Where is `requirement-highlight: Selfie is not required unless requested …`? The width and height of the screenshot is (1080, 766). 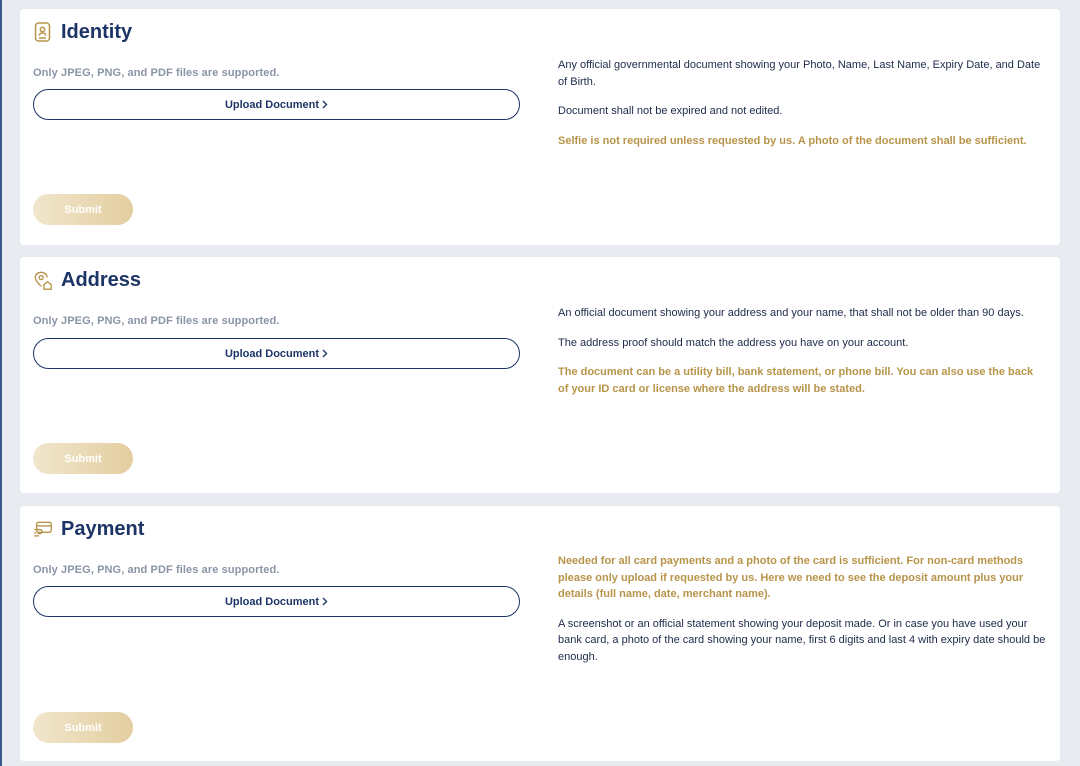 requirement-highlight: Selfie is not required unless requested … is located at coordinates (792, 140).